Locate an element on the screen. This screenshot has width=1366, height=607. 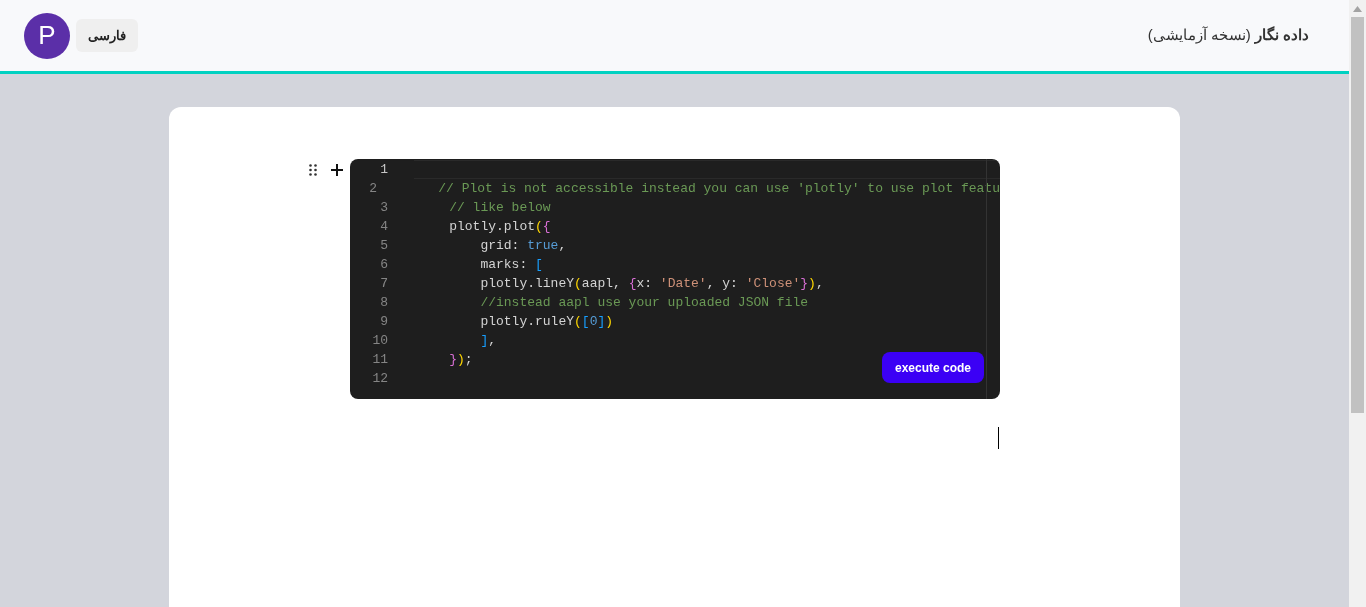
scroll-up-icon is located at coordinates (1357, 9).